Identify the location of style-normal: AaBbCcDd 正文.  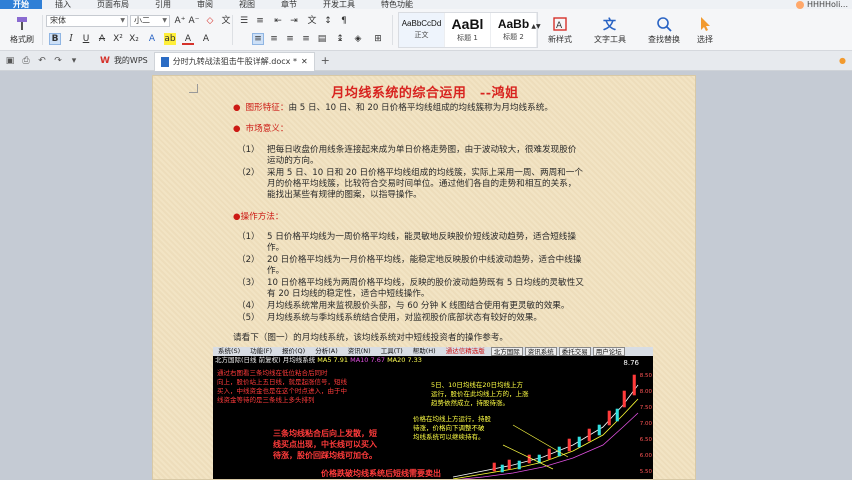
(422, 30).